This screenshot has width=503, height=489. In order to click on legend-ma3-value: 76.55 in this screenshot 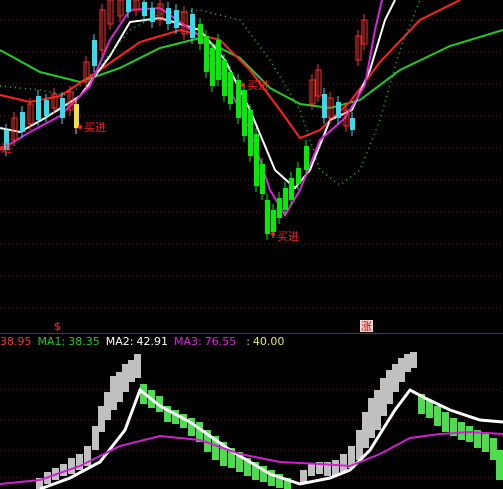, I will do `click(220, 341)`.